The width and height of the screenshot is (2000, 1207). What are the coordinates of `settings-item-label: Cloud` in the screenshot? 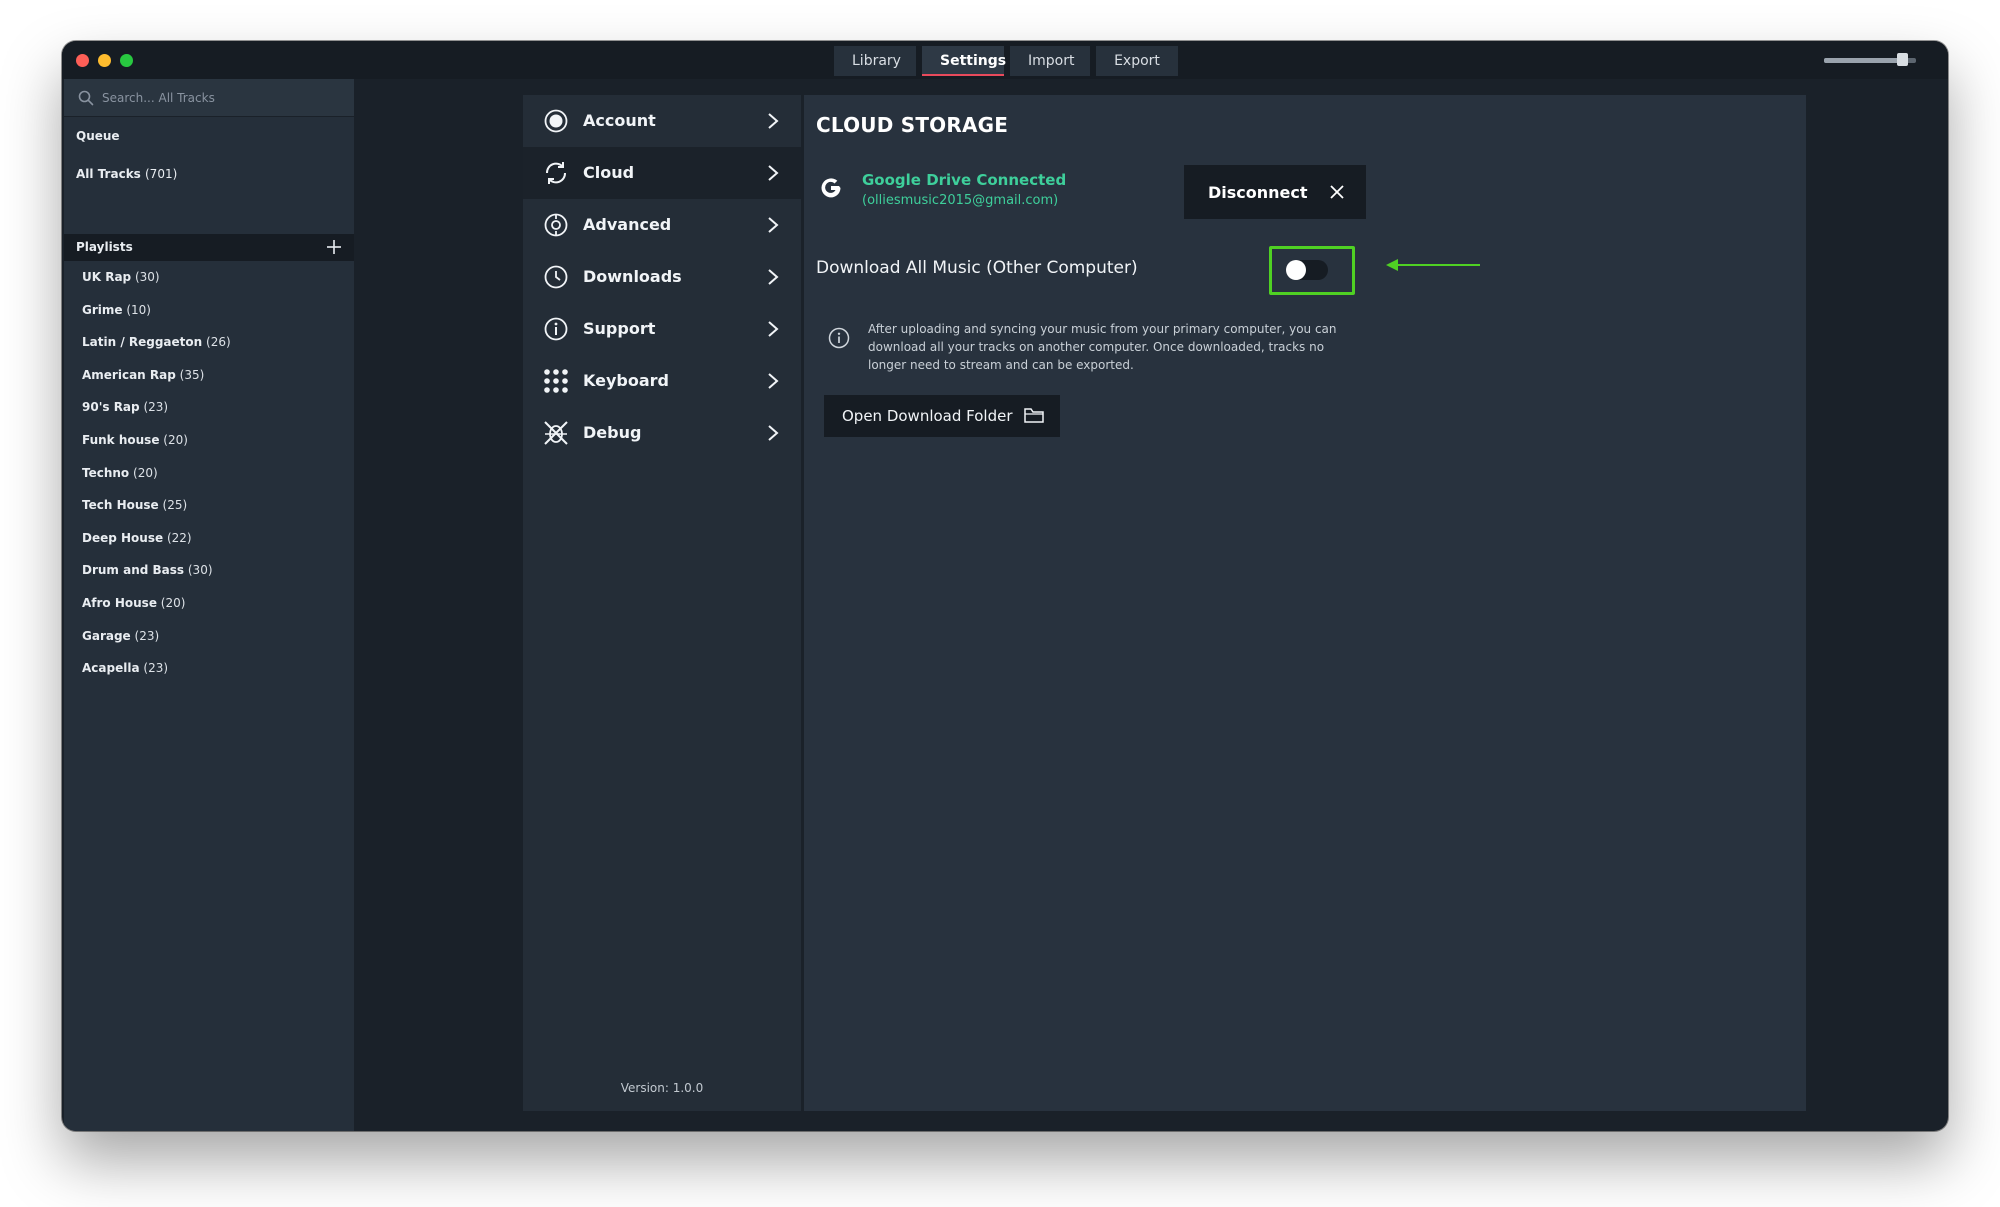 It's located at (609, 172).